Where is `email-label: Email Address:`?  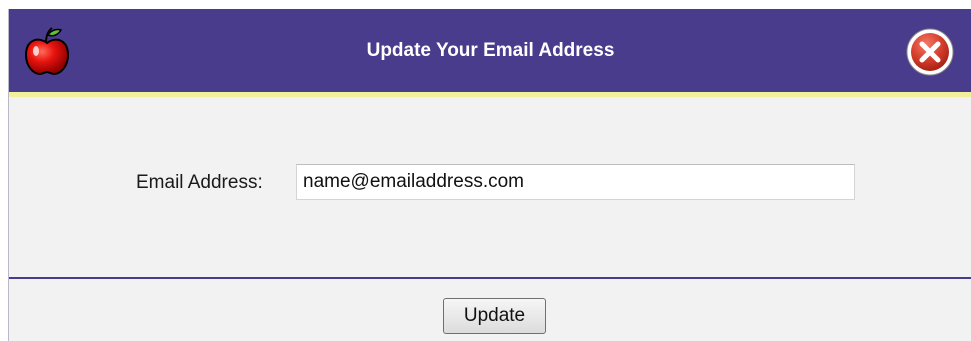
email-label: Email Address: is located at coordinates (199, 182).